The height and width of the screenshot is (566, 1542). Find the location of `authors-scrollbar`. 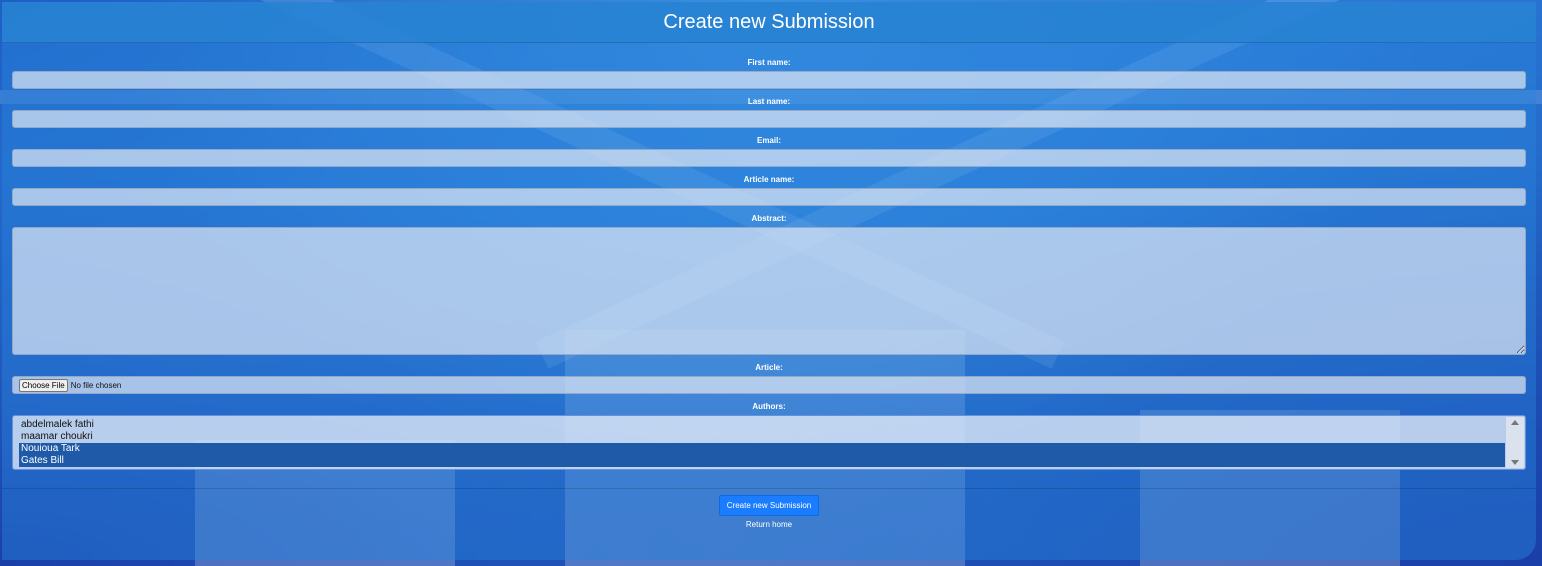

authors-scrollbar is located at coordinates (1515, 442).